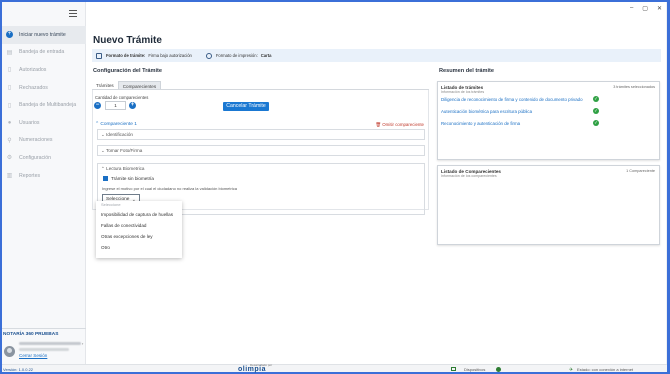 Image resolution: width=670 pixels, height=374 pixels. Describe the element at coordinates (126, 55) in the screenshot. I see `format-label: Formato de trámite:` at that location.